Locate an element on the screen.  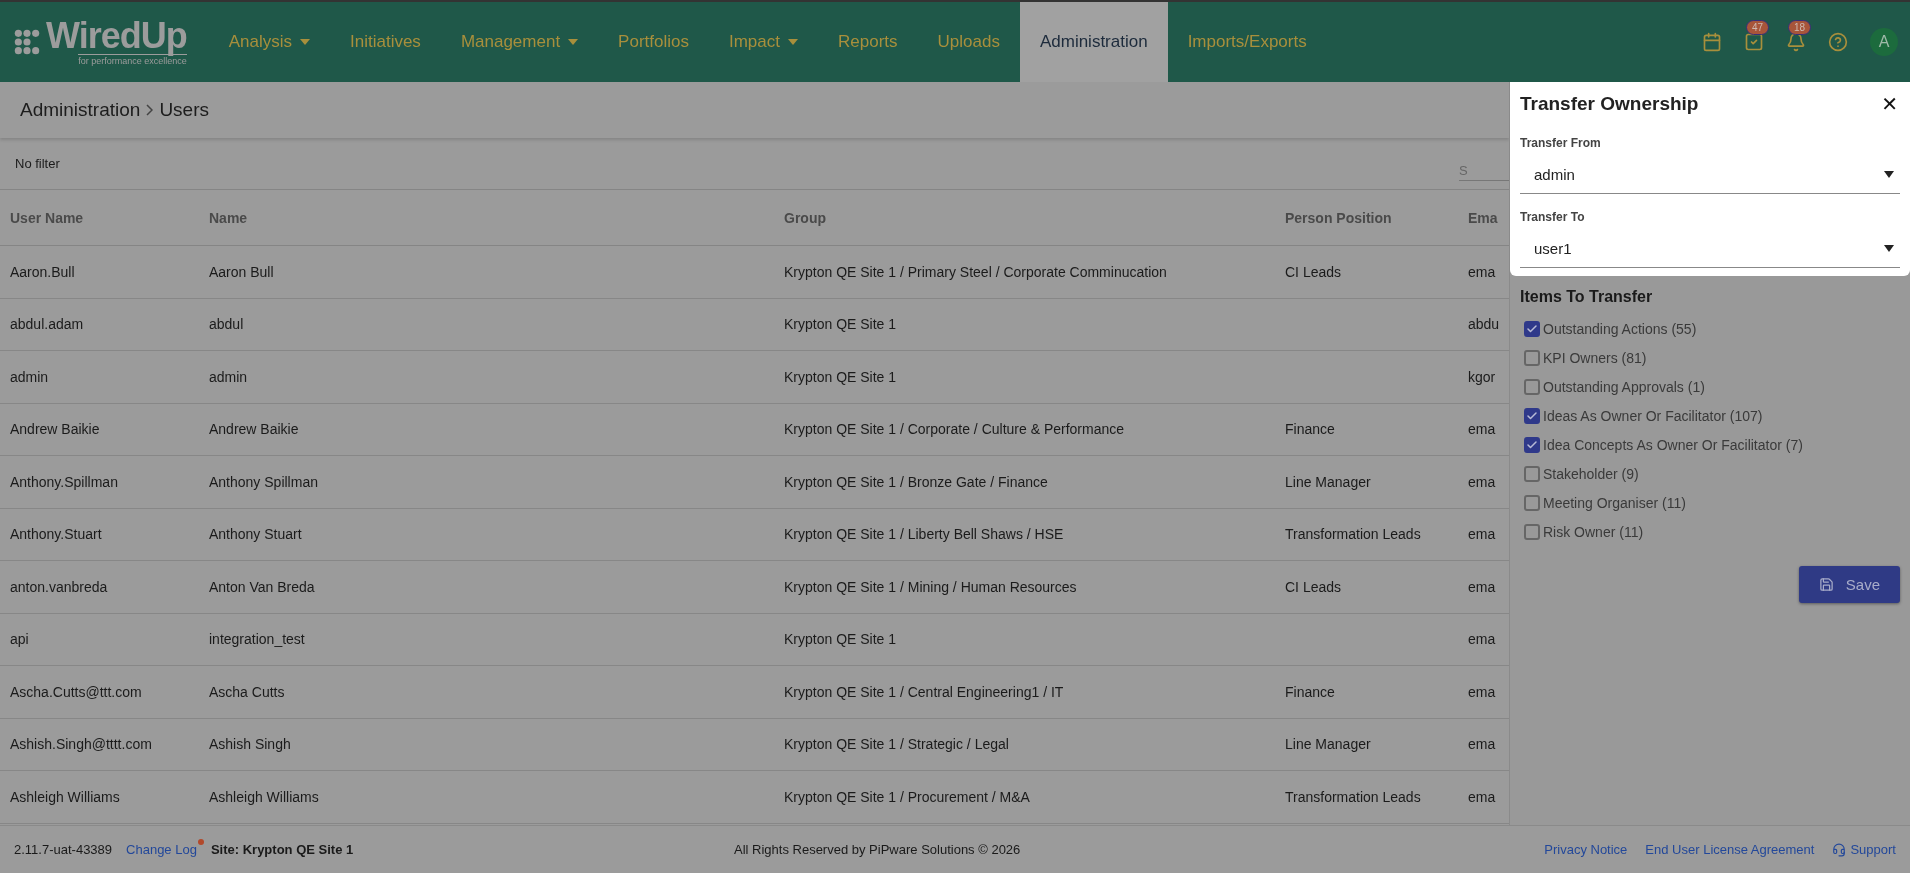
user-avatar: A is located at coordinates (1884, 42).